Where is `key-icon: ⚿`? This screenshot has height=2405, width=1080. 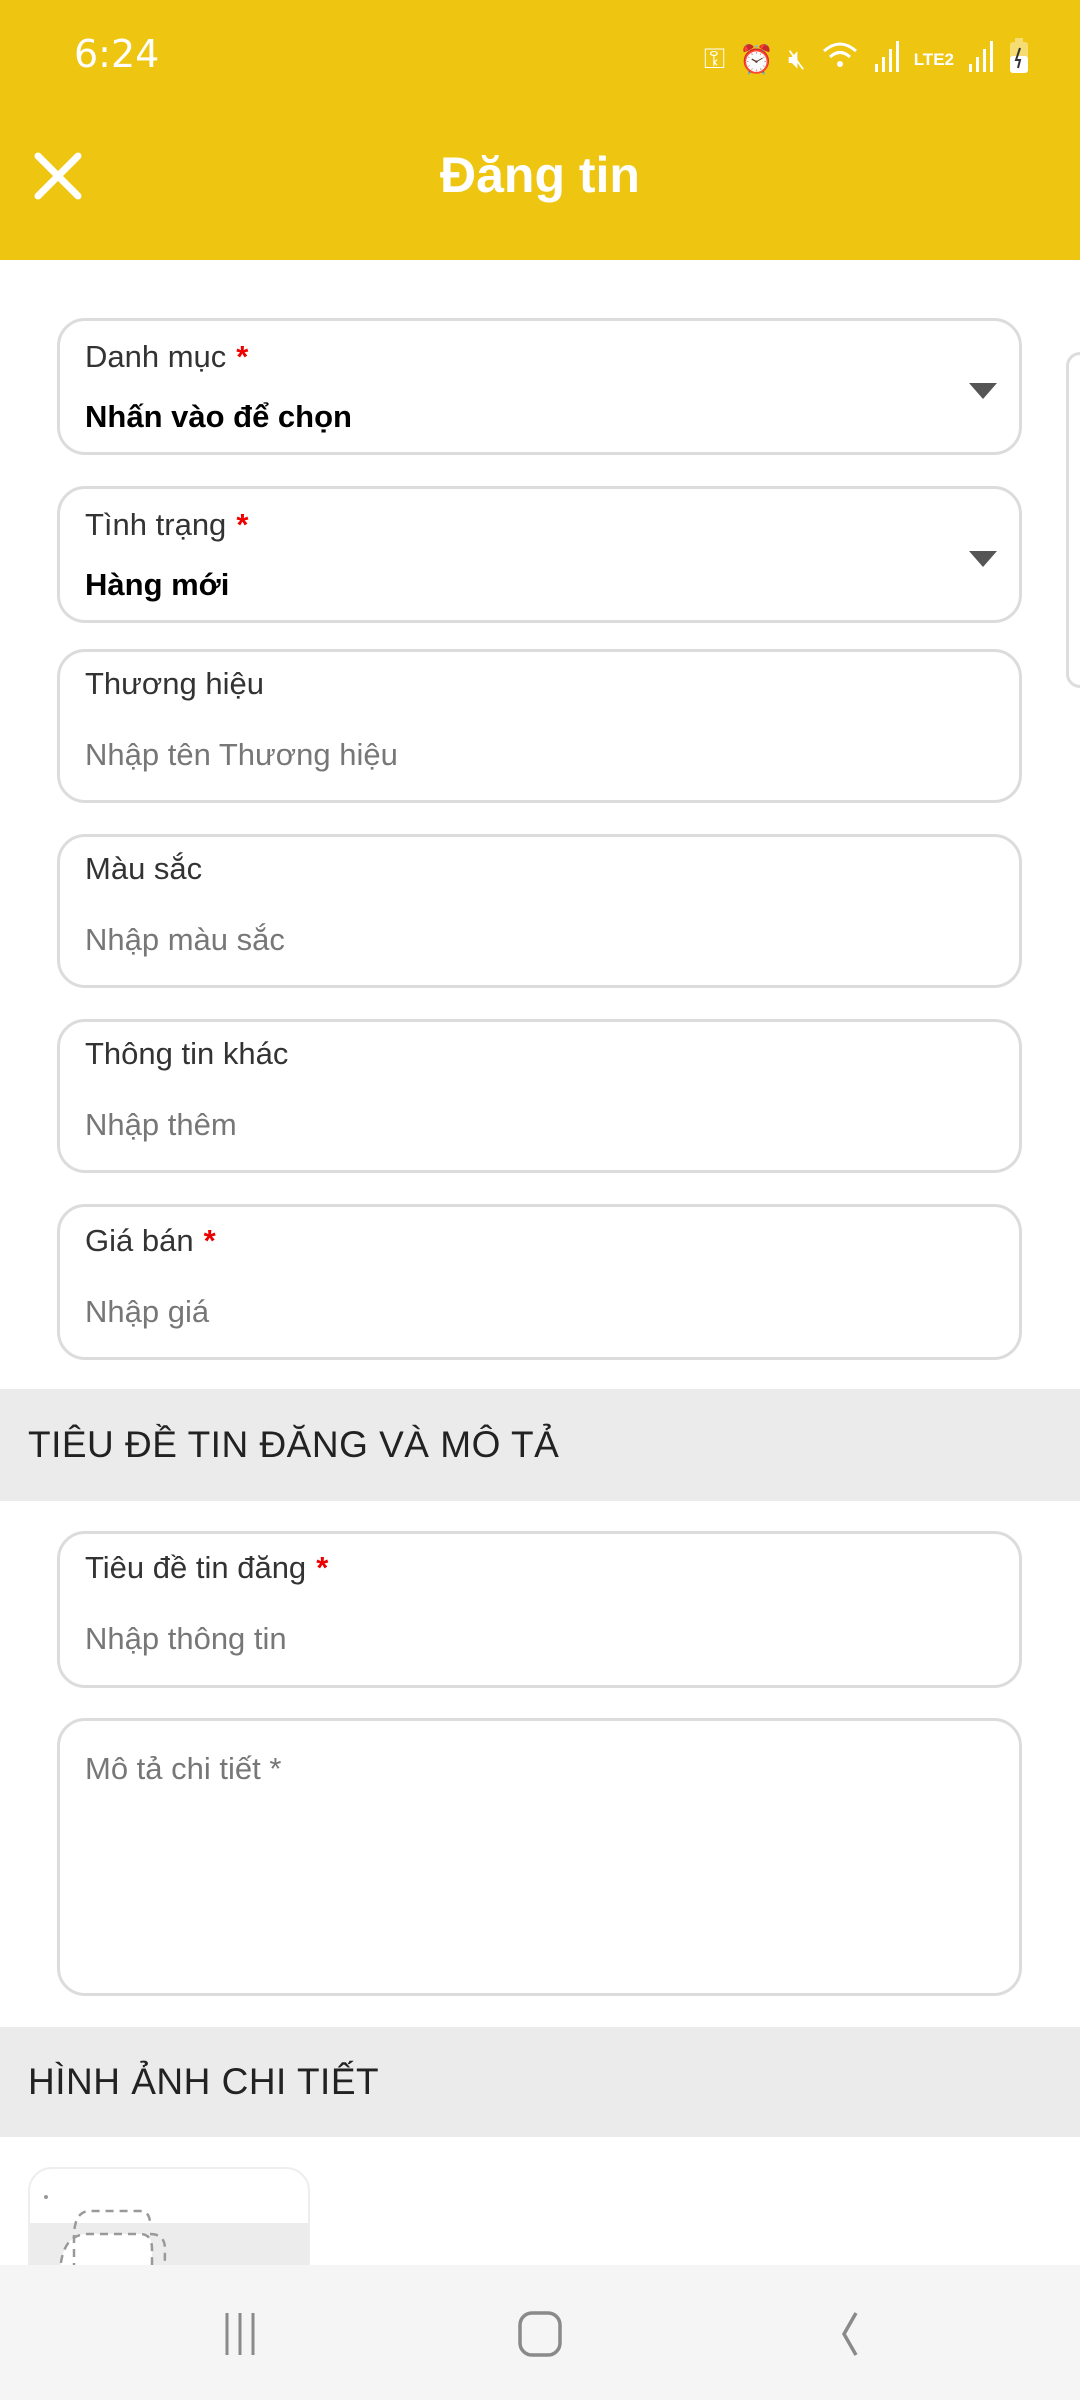 key-icon: ⚿ is located at coordinates (714, 58).